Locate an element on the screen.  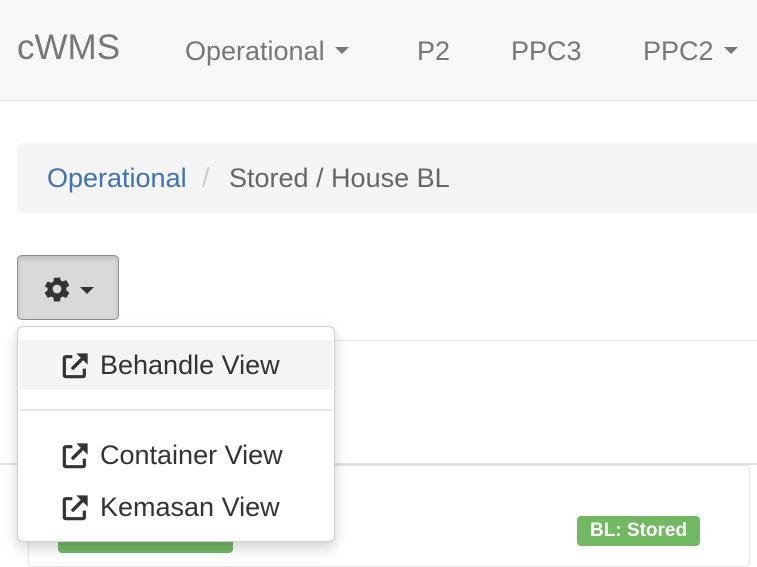
nav-item-p2: P2 is located at coordinates (433, 51).